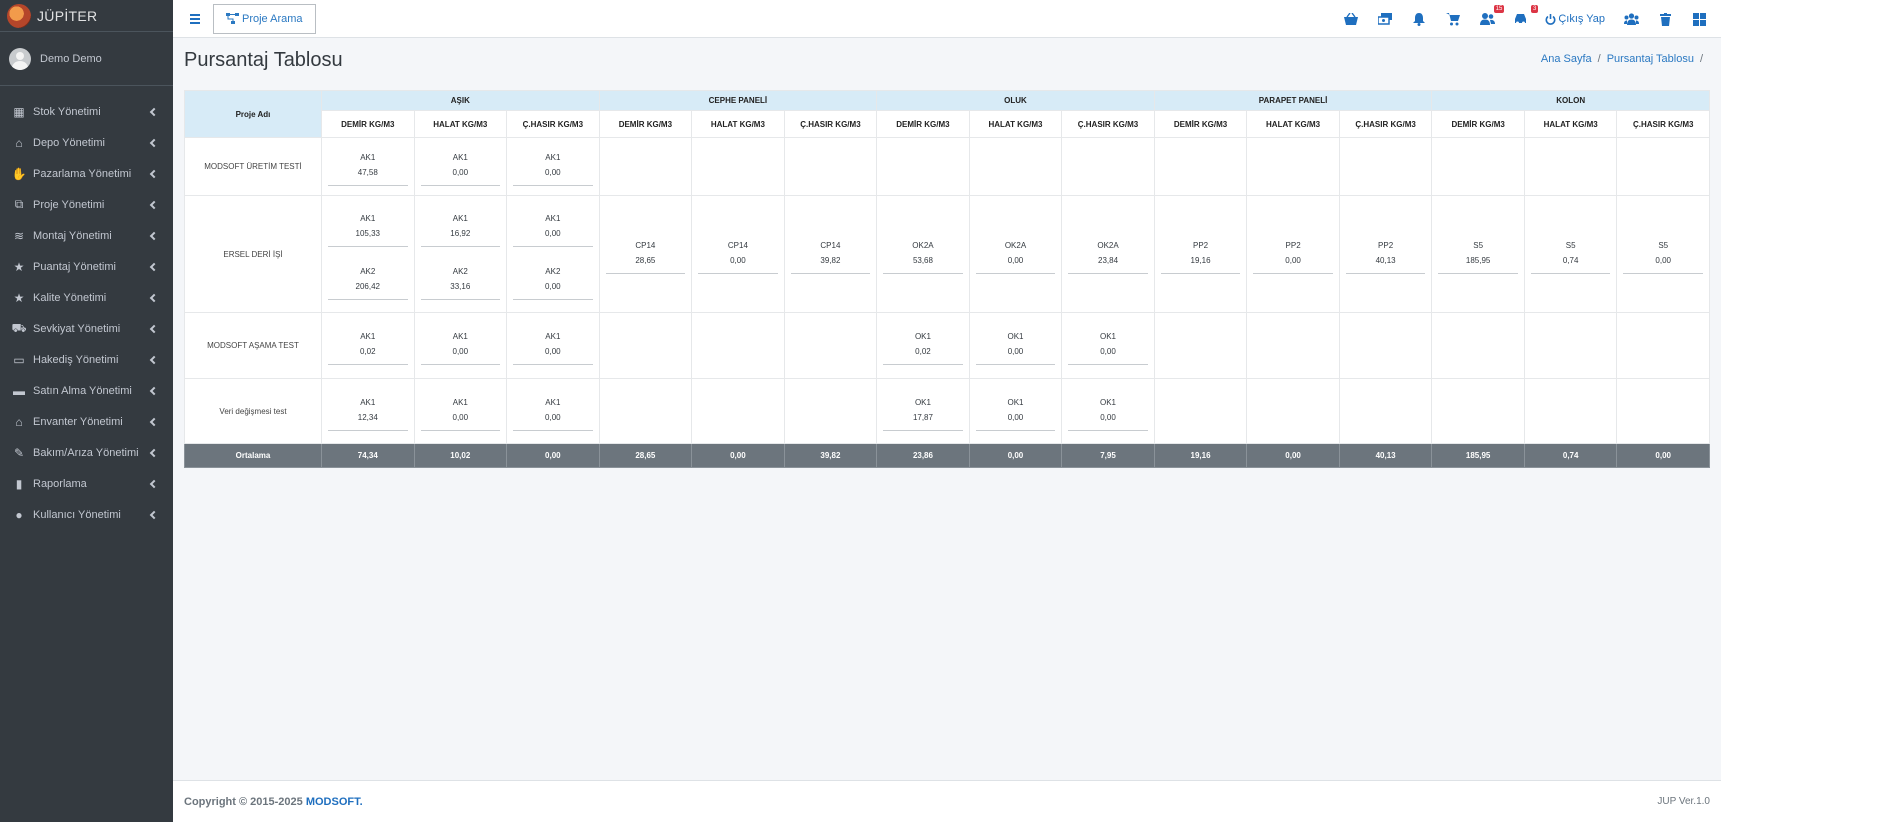 Image resolution: width=1899 pixels, height=822 pixels. Describe the element at coordinates (272, 18) in the screenshot. I see `project-search-label: Proje Arama` at that location.